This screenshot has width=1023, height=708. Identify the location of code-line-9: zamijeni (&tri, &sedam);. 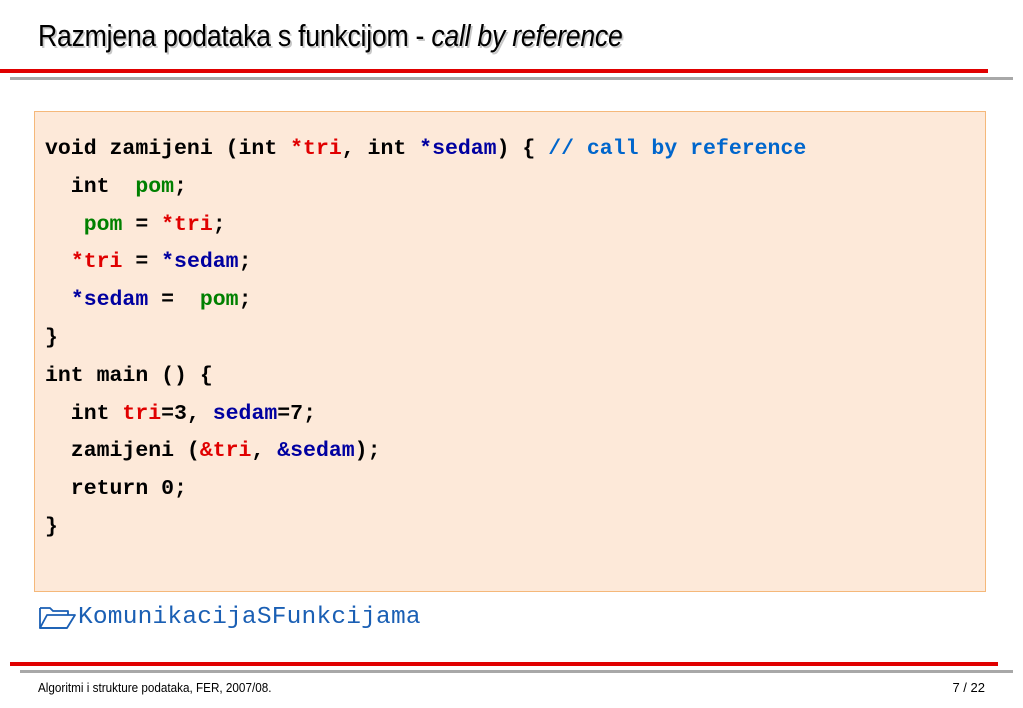
(213, 451).